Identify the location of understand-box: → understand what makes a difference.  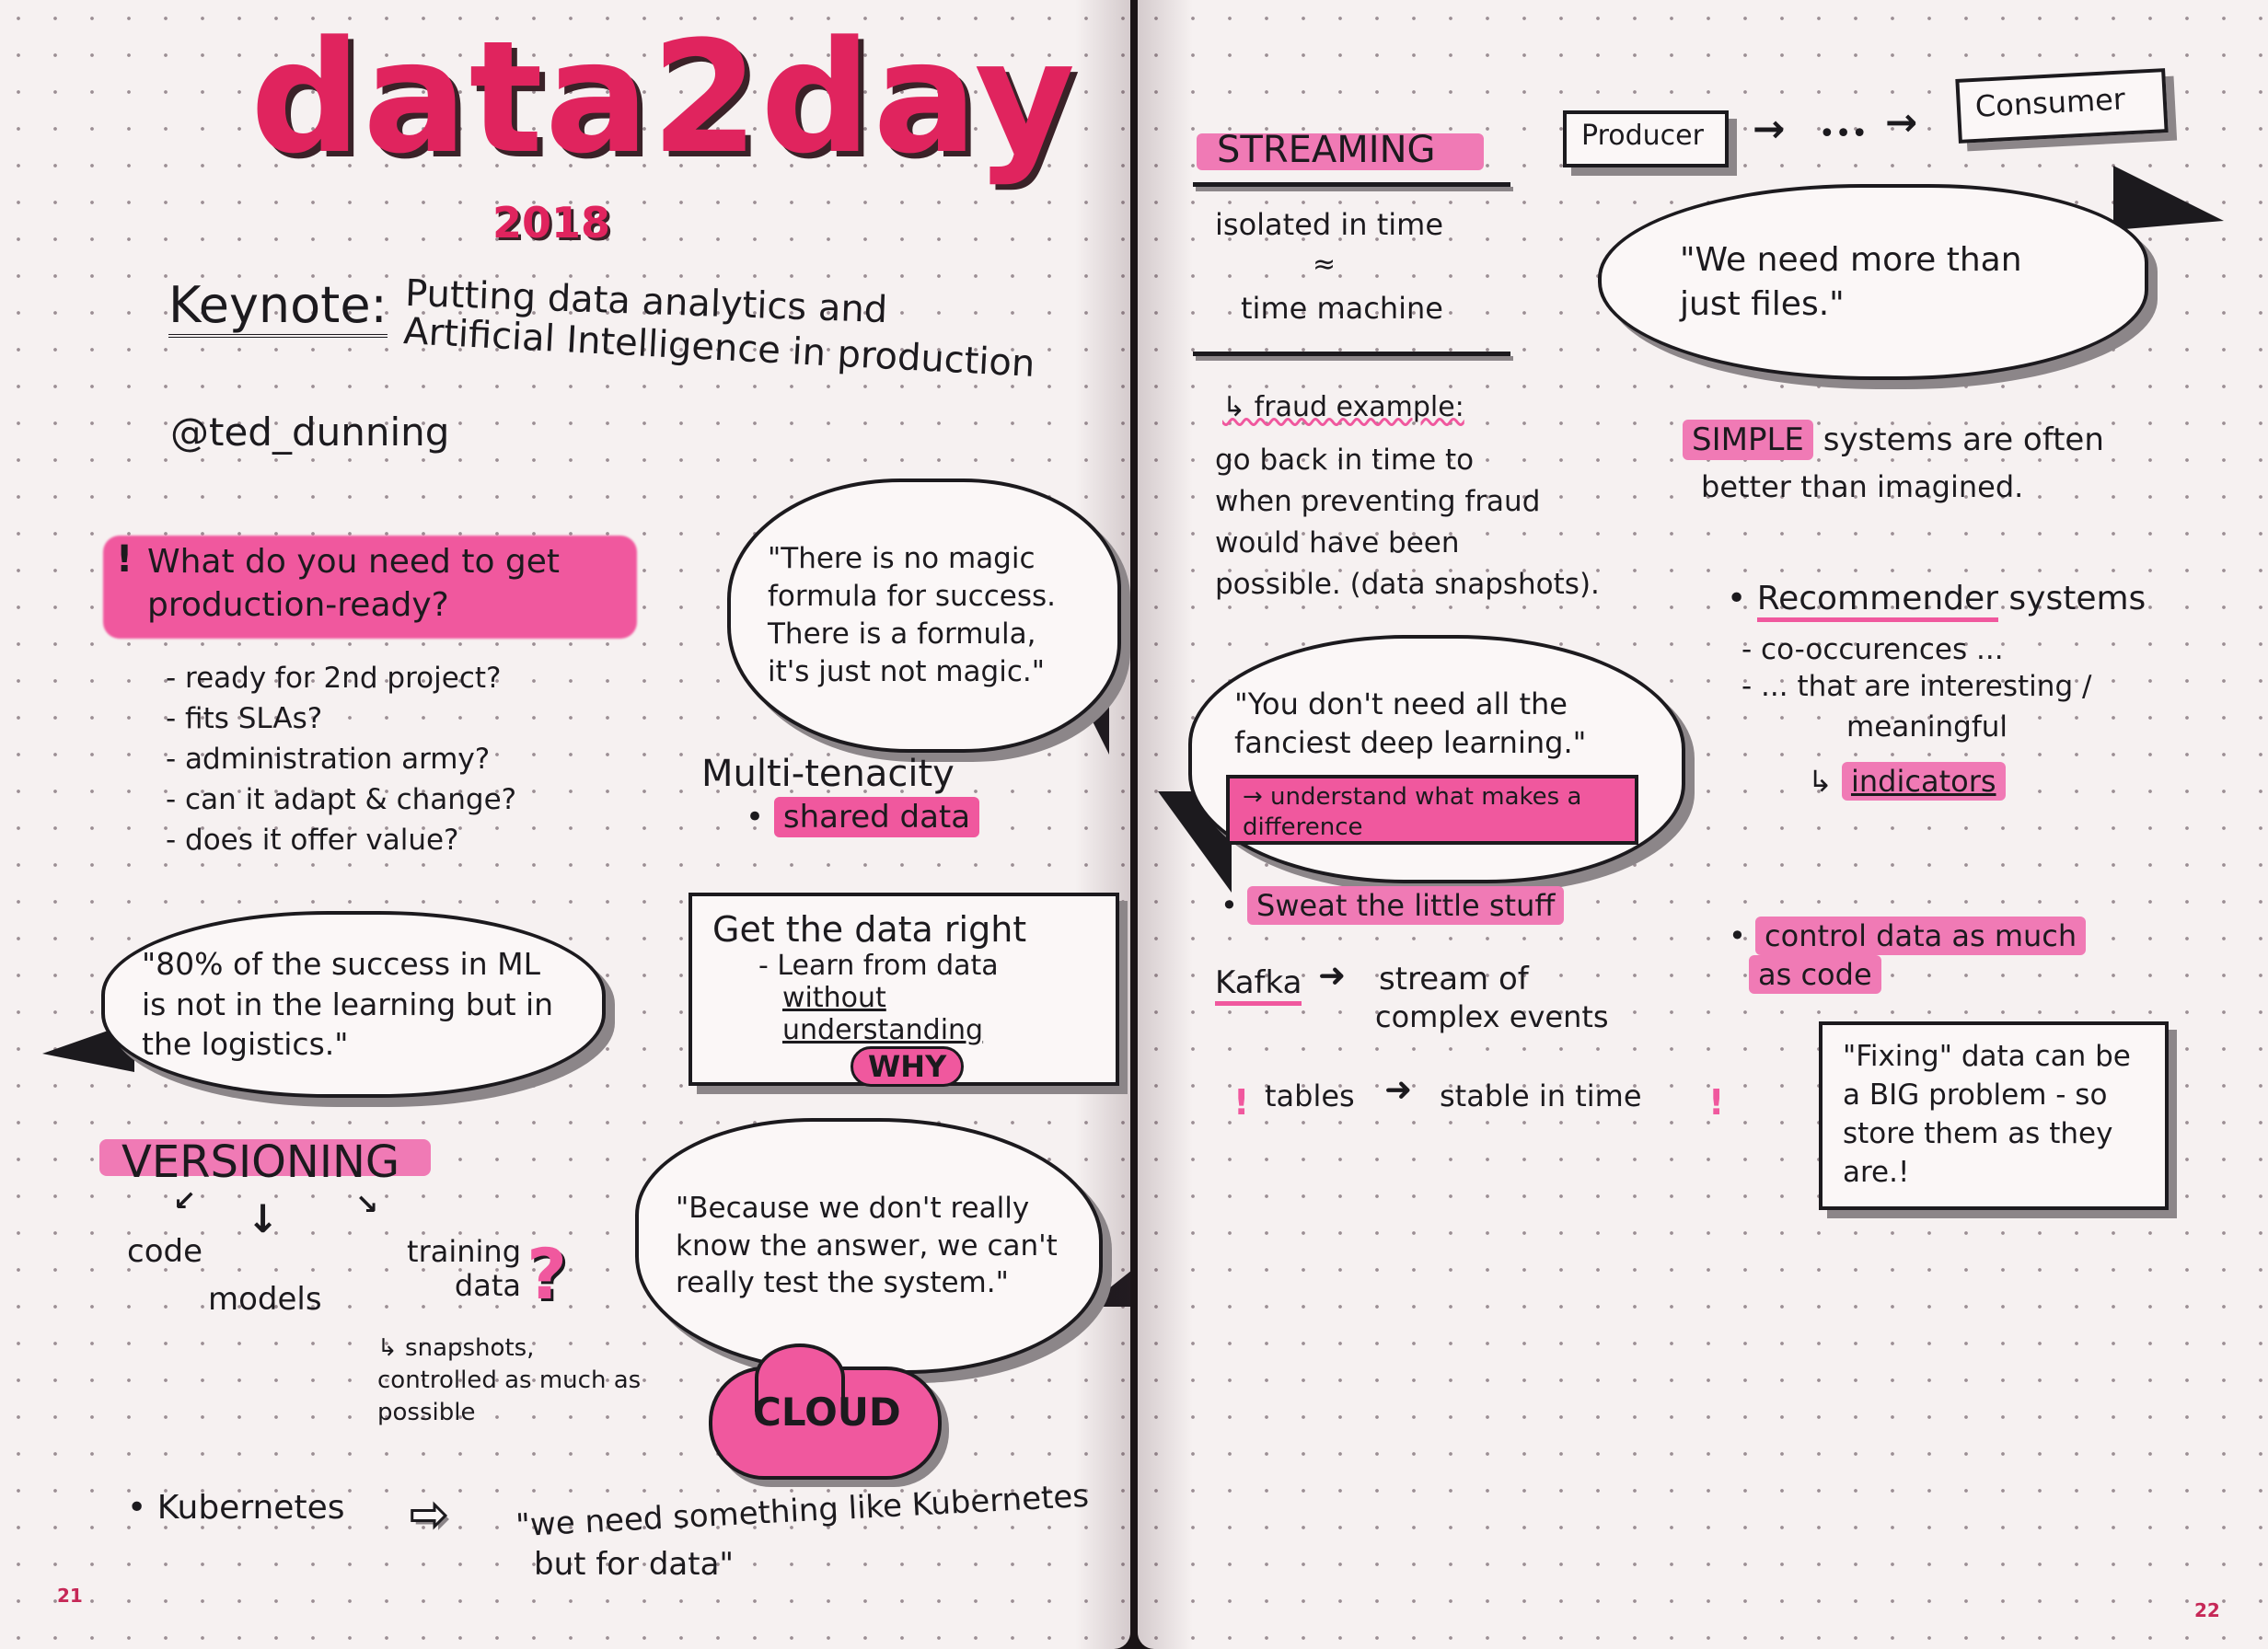
(1432, 810).